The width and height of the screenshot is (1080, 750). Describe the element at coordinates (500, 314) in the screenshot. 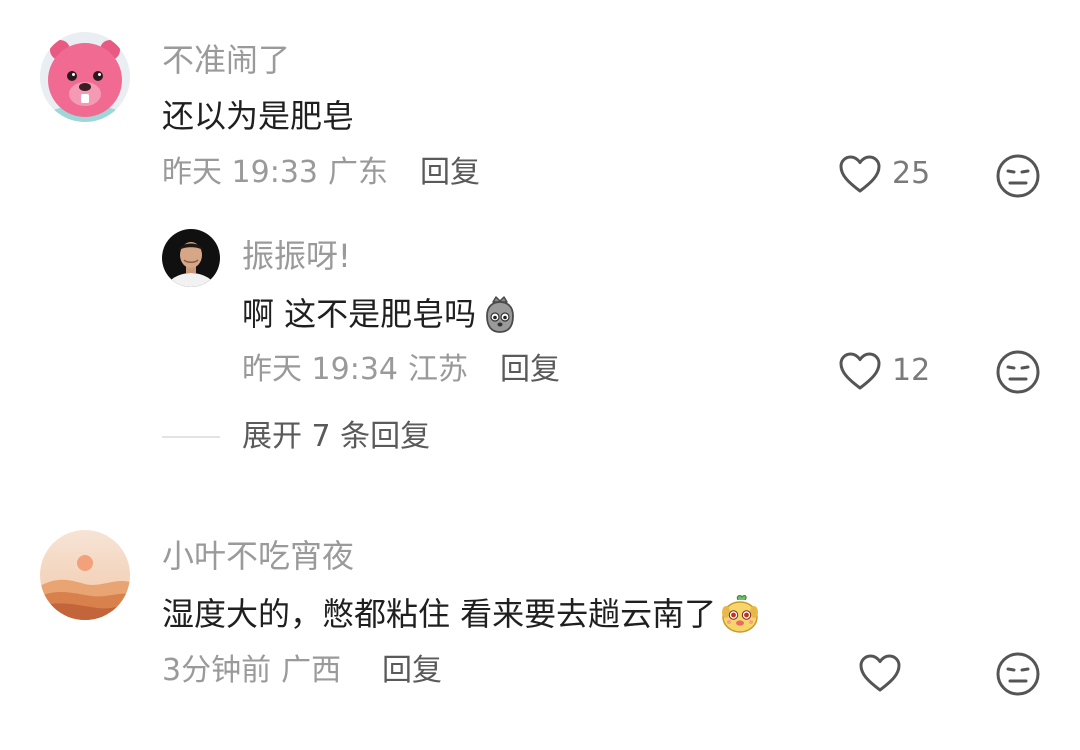

I see `sack-face-emoji-icon` at that location.